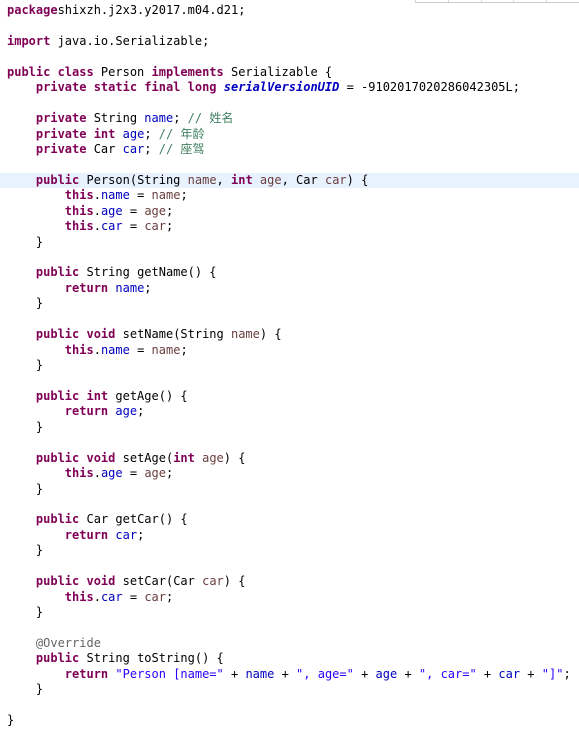  What do you see at coordinates (223, 179) in the screenshot?
I see `code-text: ,` at bounding box center [223, 179].